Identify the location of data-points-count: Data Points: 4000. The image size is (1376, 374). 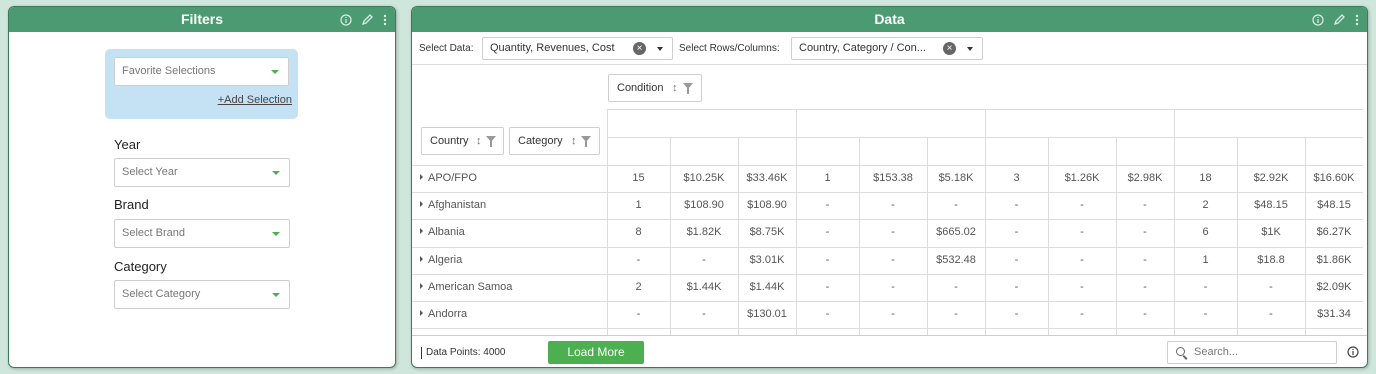
(463, 353).